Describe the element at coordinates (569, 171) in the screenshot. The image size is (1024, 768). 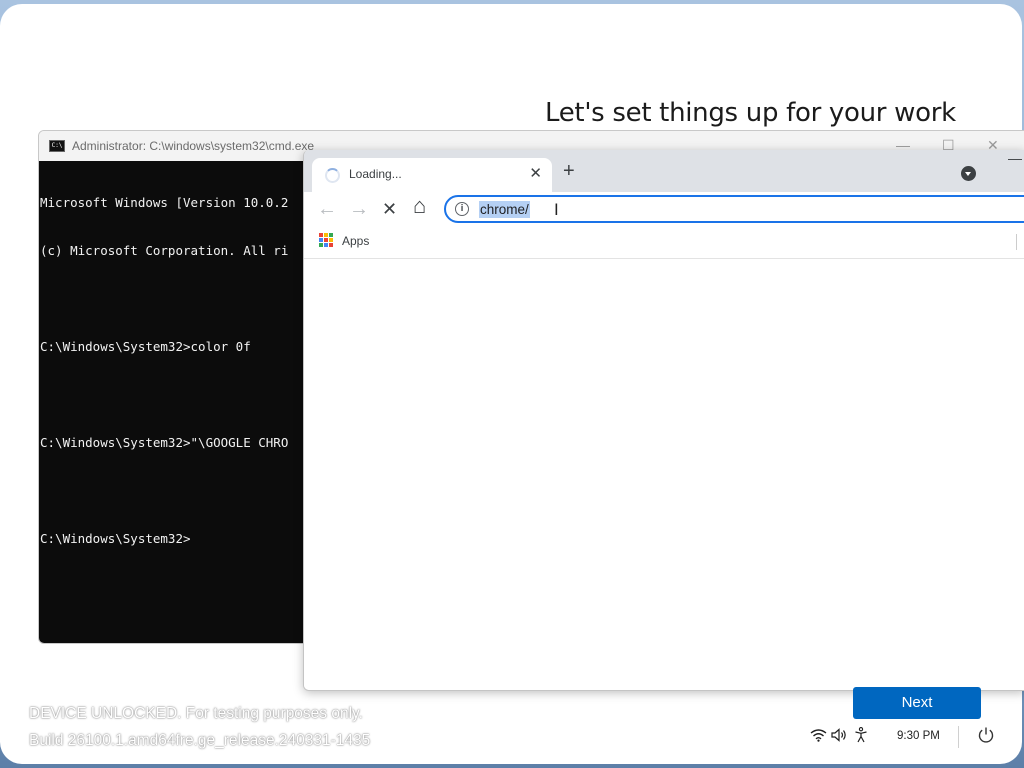
I see `new-tab-button: +` at that location.